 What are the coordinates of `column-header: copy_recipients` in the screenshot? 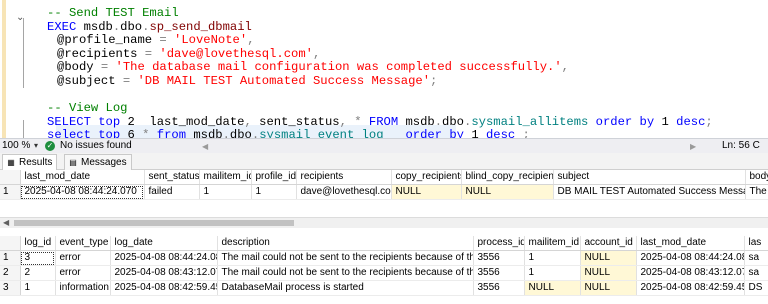 It's located at (426, 177).